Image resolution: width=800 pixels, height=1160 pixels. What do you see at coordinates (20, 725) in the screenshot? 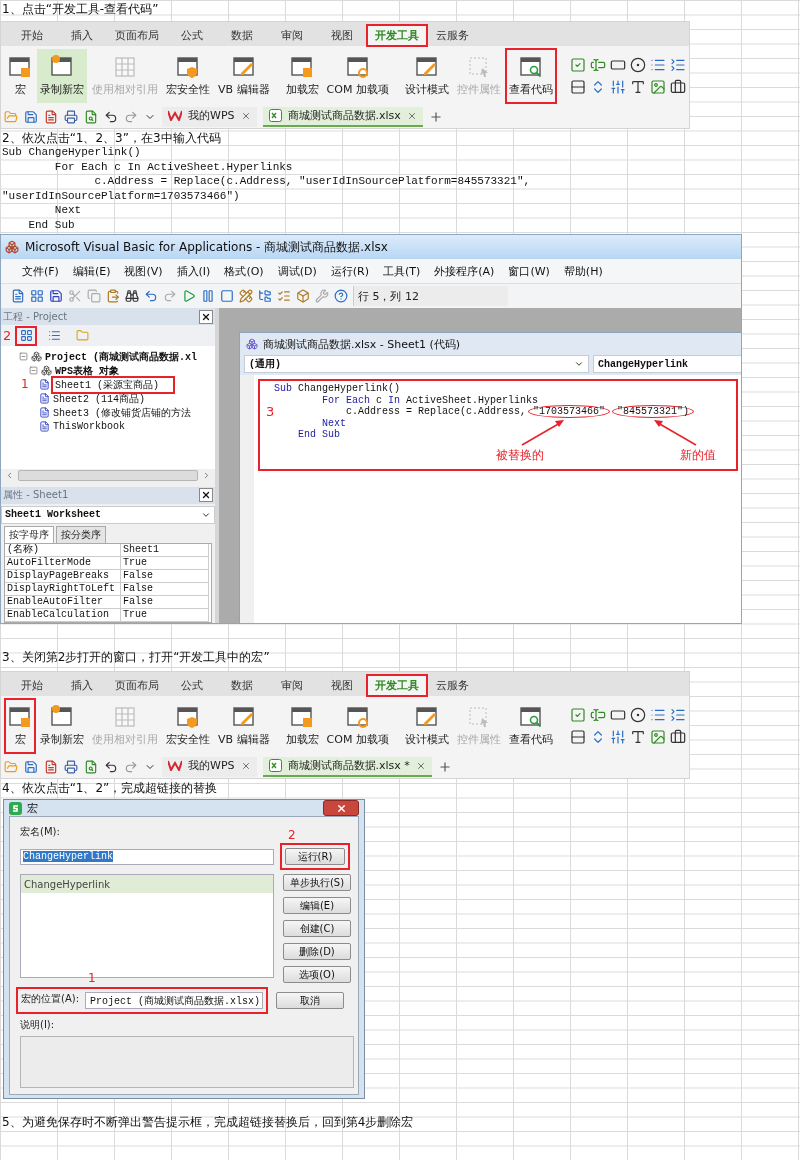
I see `ribbon-tool-button: 宏` at bounding box center [20, 725].